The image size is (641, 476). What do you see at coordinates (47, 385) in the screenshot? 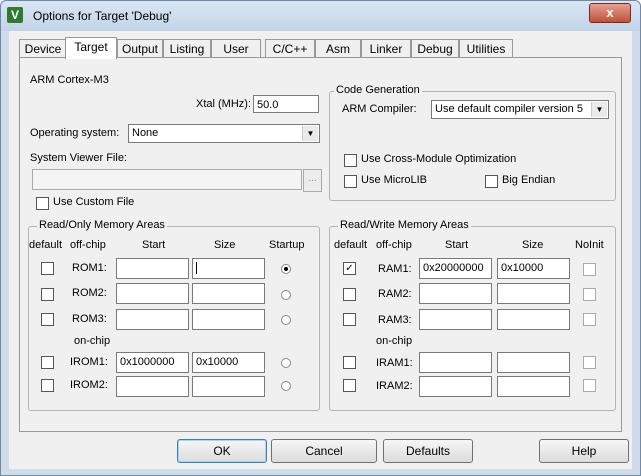
I see `irom2-default-checkbox` at bounding box center [47, 385].